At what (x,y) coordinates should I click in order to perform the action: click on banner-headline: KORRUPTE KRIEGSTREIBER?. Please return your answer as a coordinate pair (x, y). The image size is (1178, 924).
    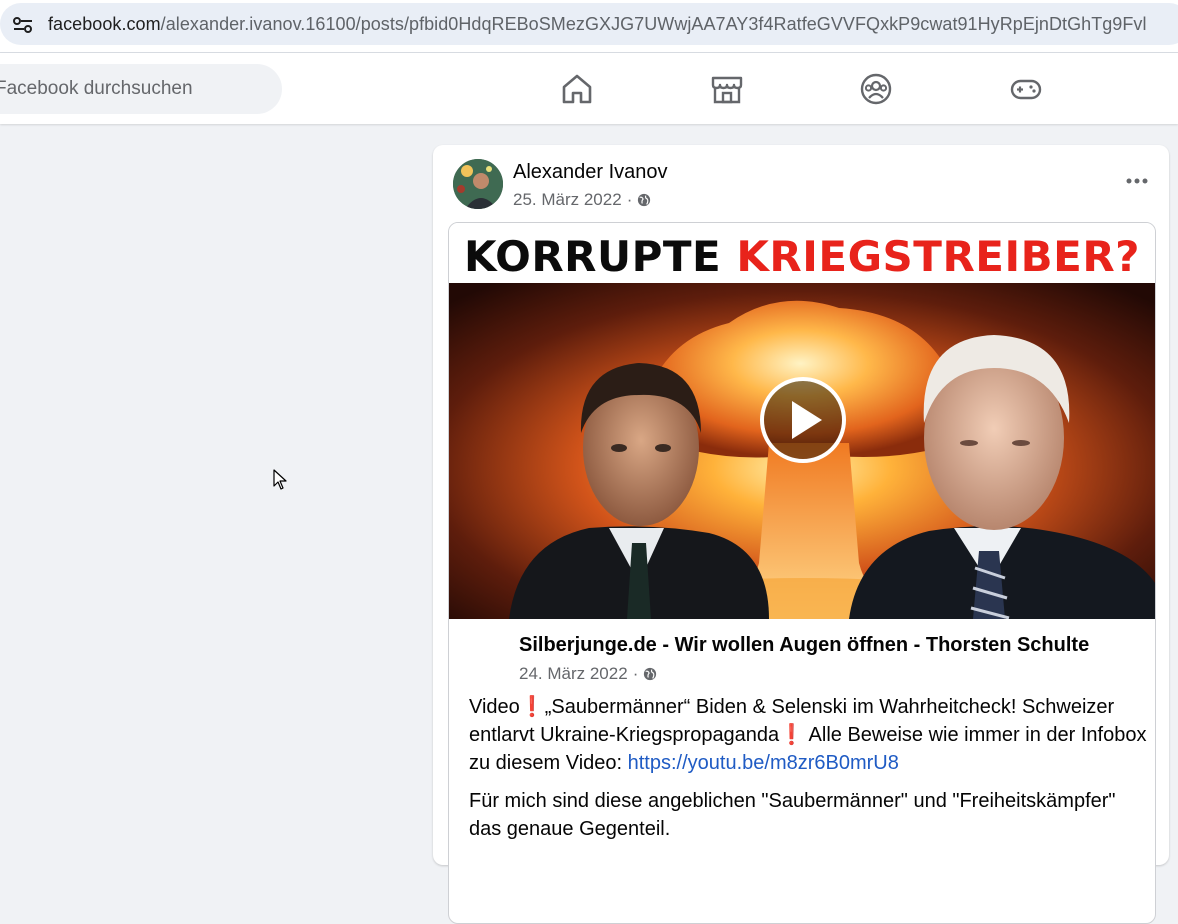
    Looking at the image, I should click on (802, 257).